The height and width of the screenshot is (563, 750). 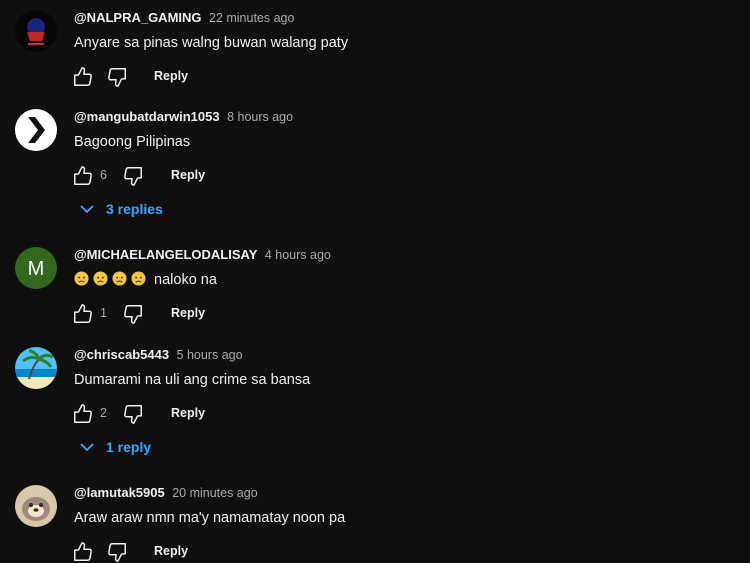 I want to click on author-name: @lamutak5905, so click(x=119, y=492).